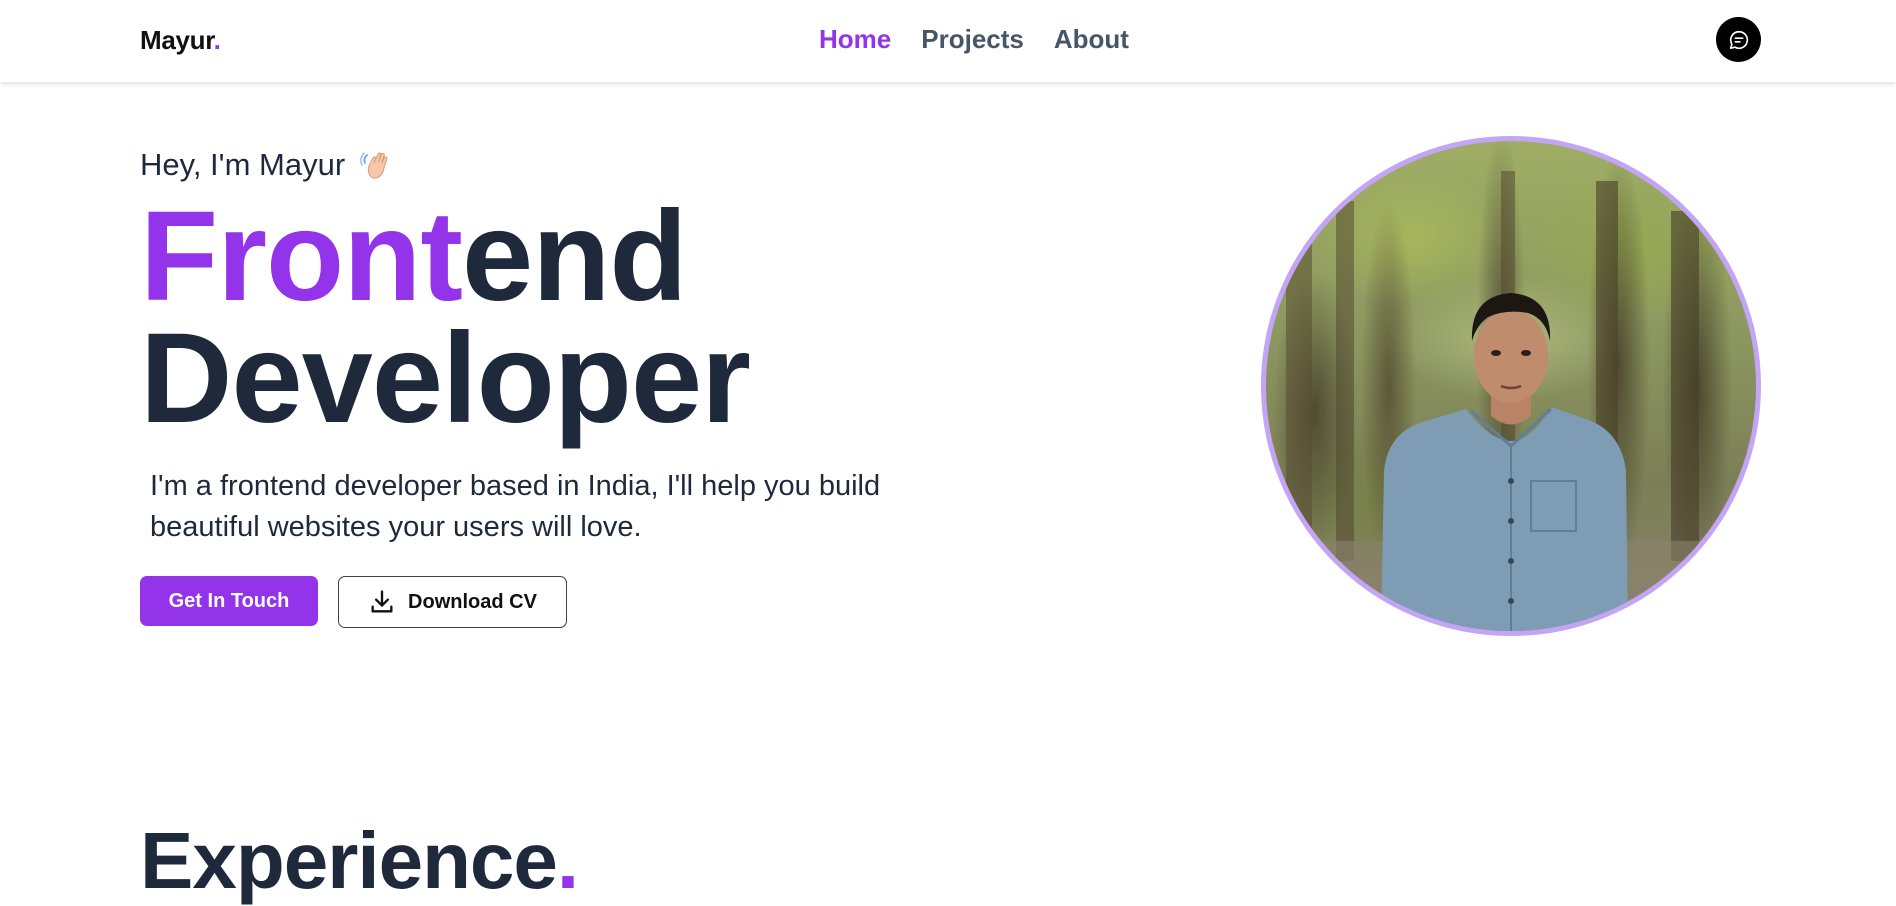 The width and height of the screenshot is (1896, 906). Describe the element at coordinates (472, 601) in the screenshot. I see `download-cv-label: Download CV` at that location.